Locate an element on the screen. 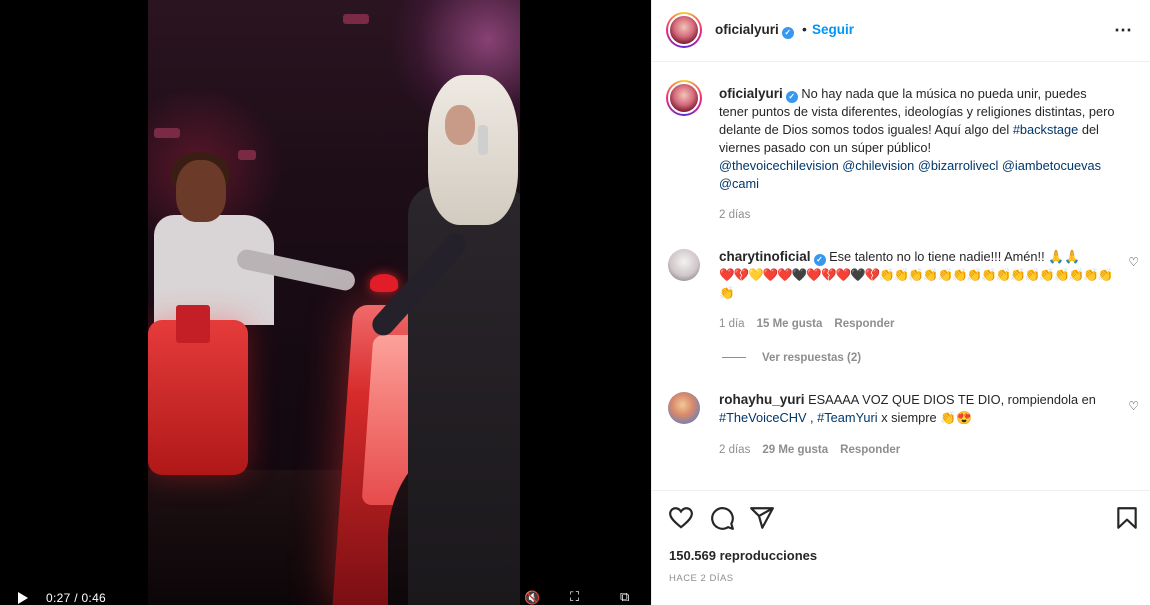  comment-meta: 2 días 29 Me gusta Responder is located at coordinates (810, 450).